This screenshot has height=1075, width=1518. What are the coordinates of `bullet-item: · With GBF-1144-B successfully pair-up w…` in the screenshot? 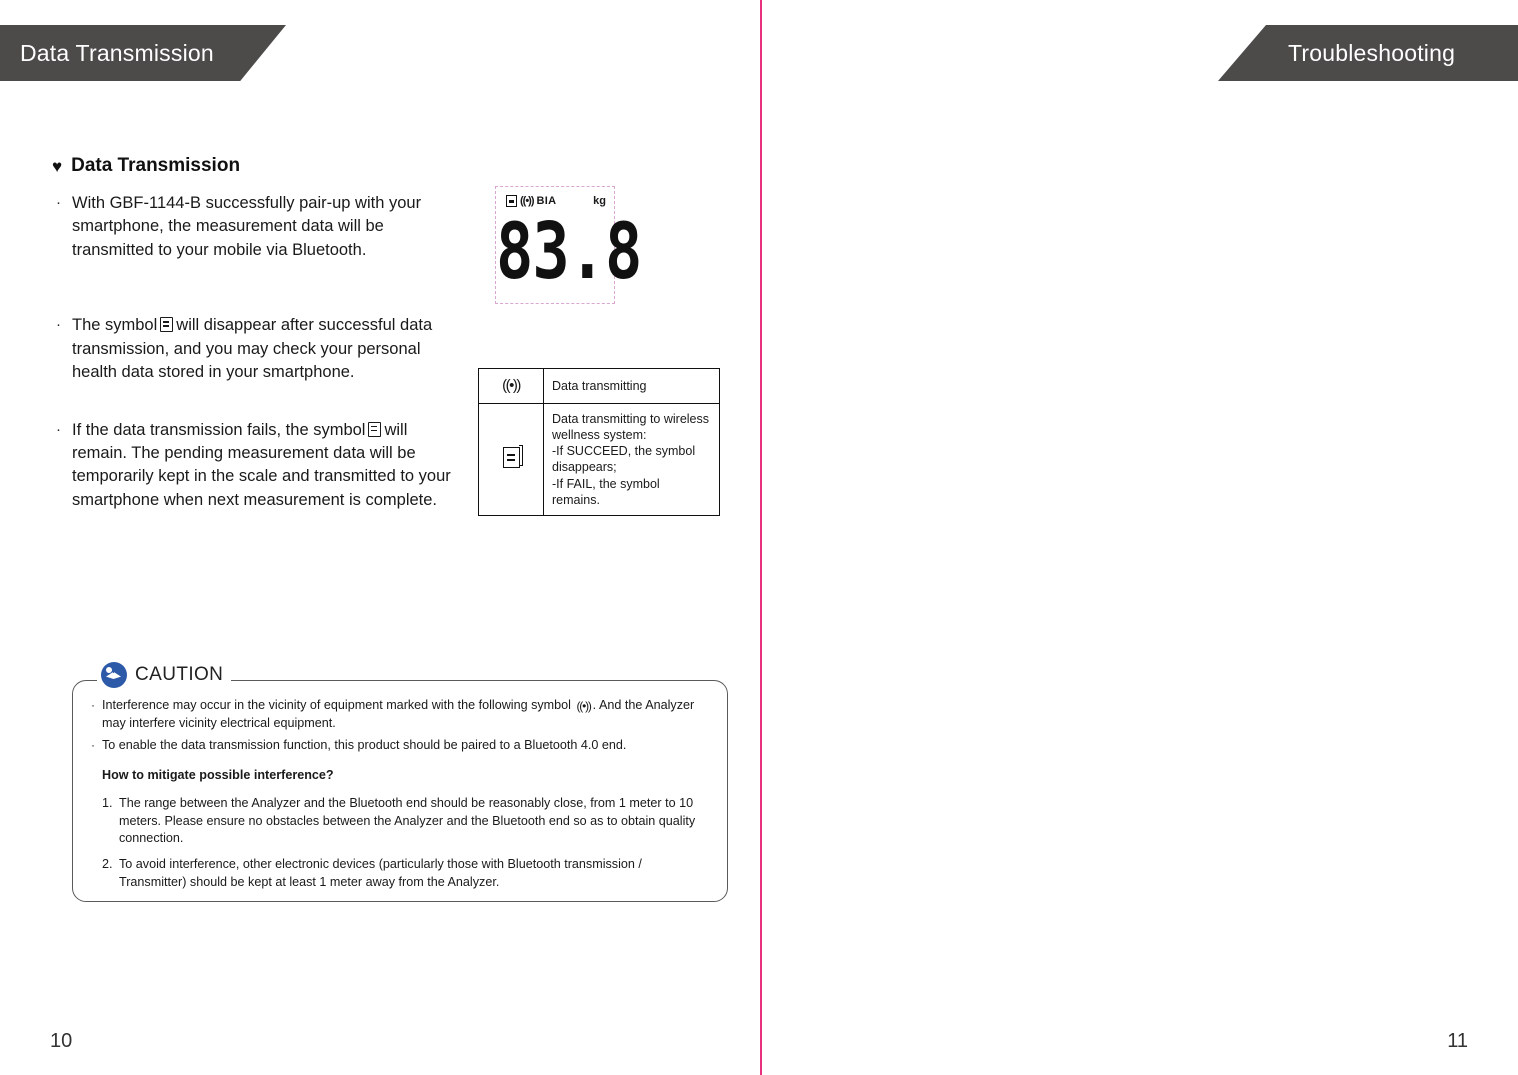 It's located at (261, 227).